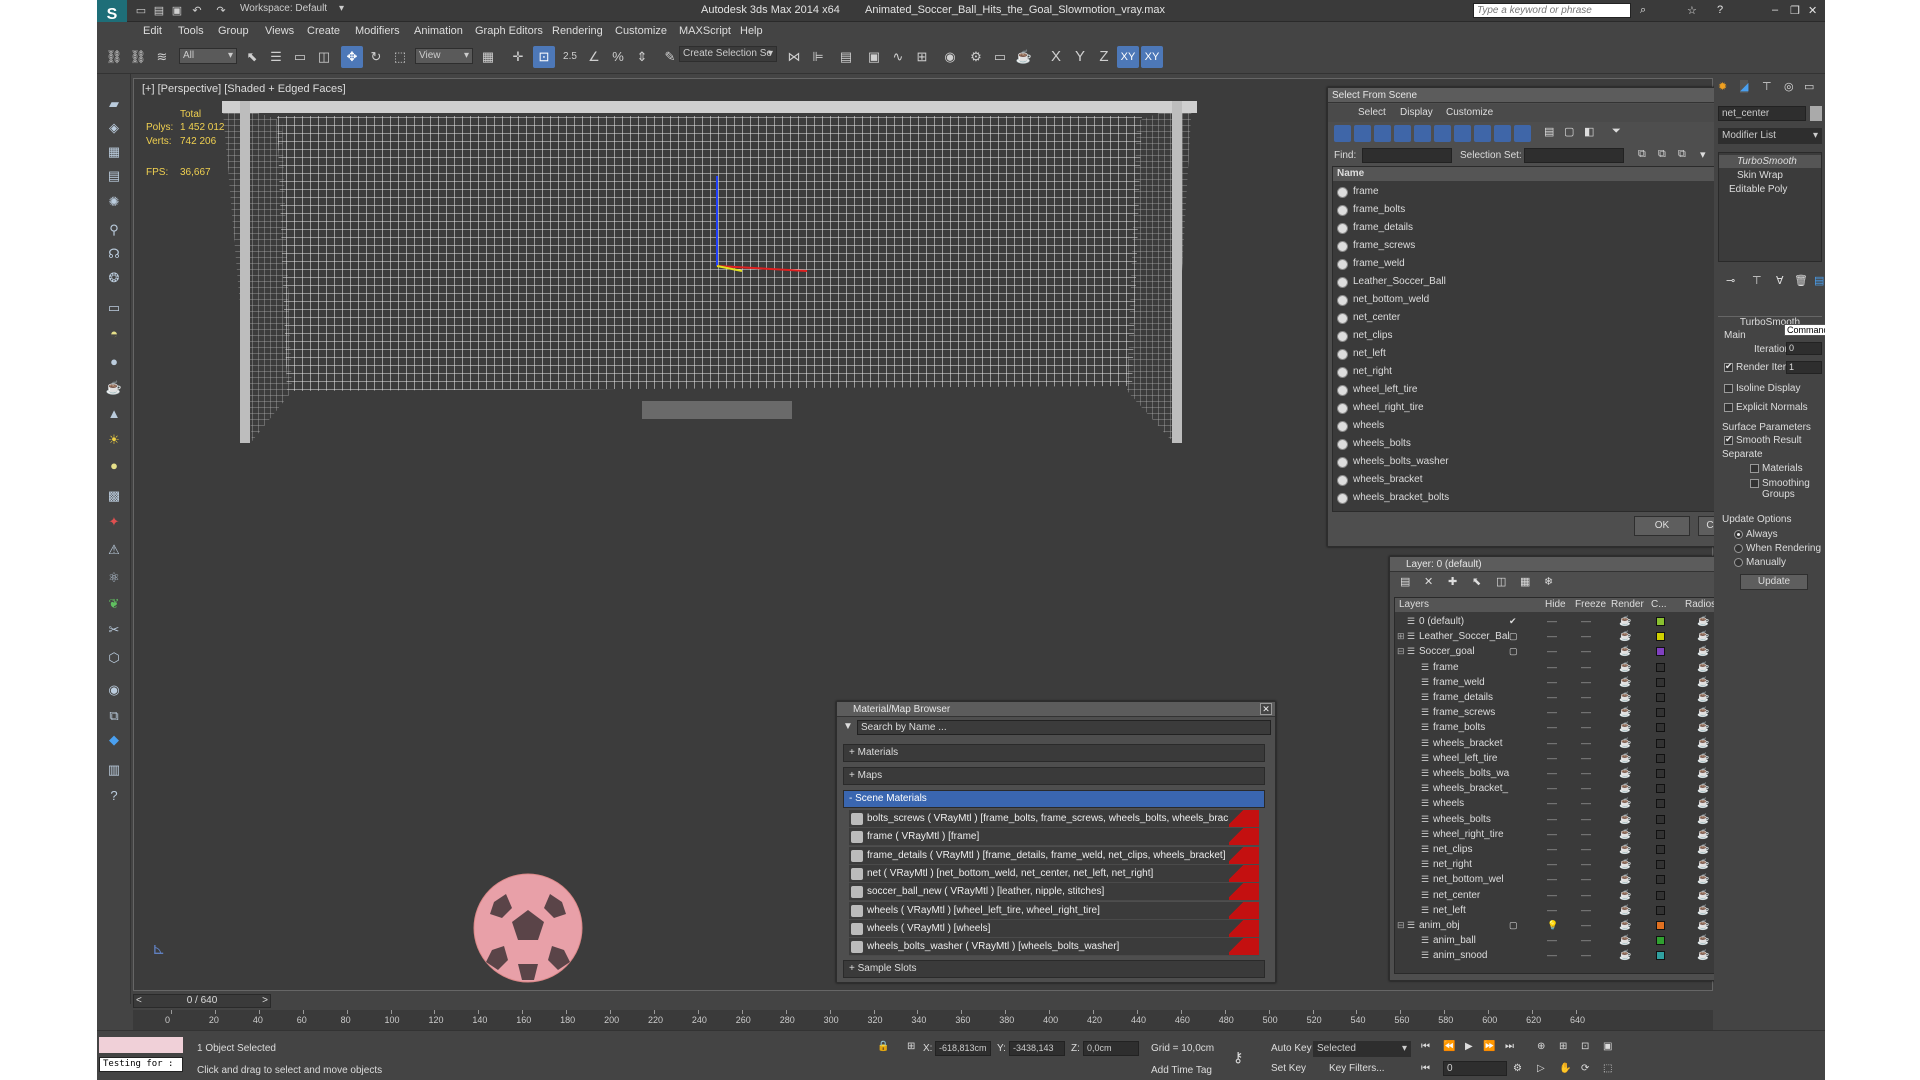 The image size is (1920, 1080). Describe the element at coordinates (1816, 113) in the screenshot. I see `object-color-swatch` at that location.